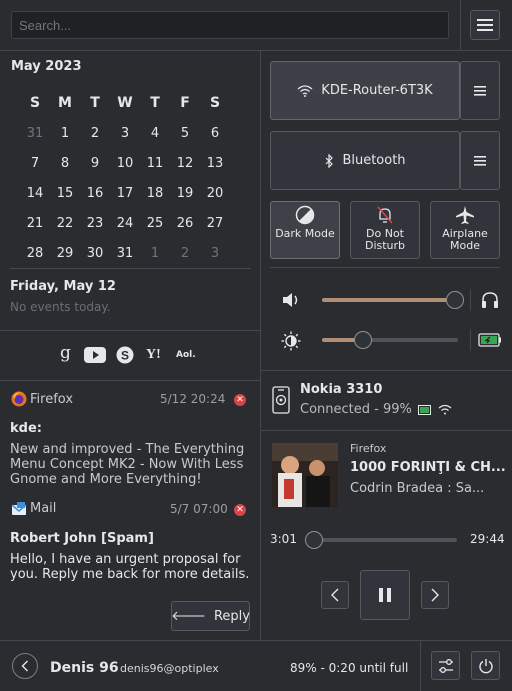 Image resolution: width=512 pixels, height=691 pixels. I want to click on footer-divider, so click(256, 640).